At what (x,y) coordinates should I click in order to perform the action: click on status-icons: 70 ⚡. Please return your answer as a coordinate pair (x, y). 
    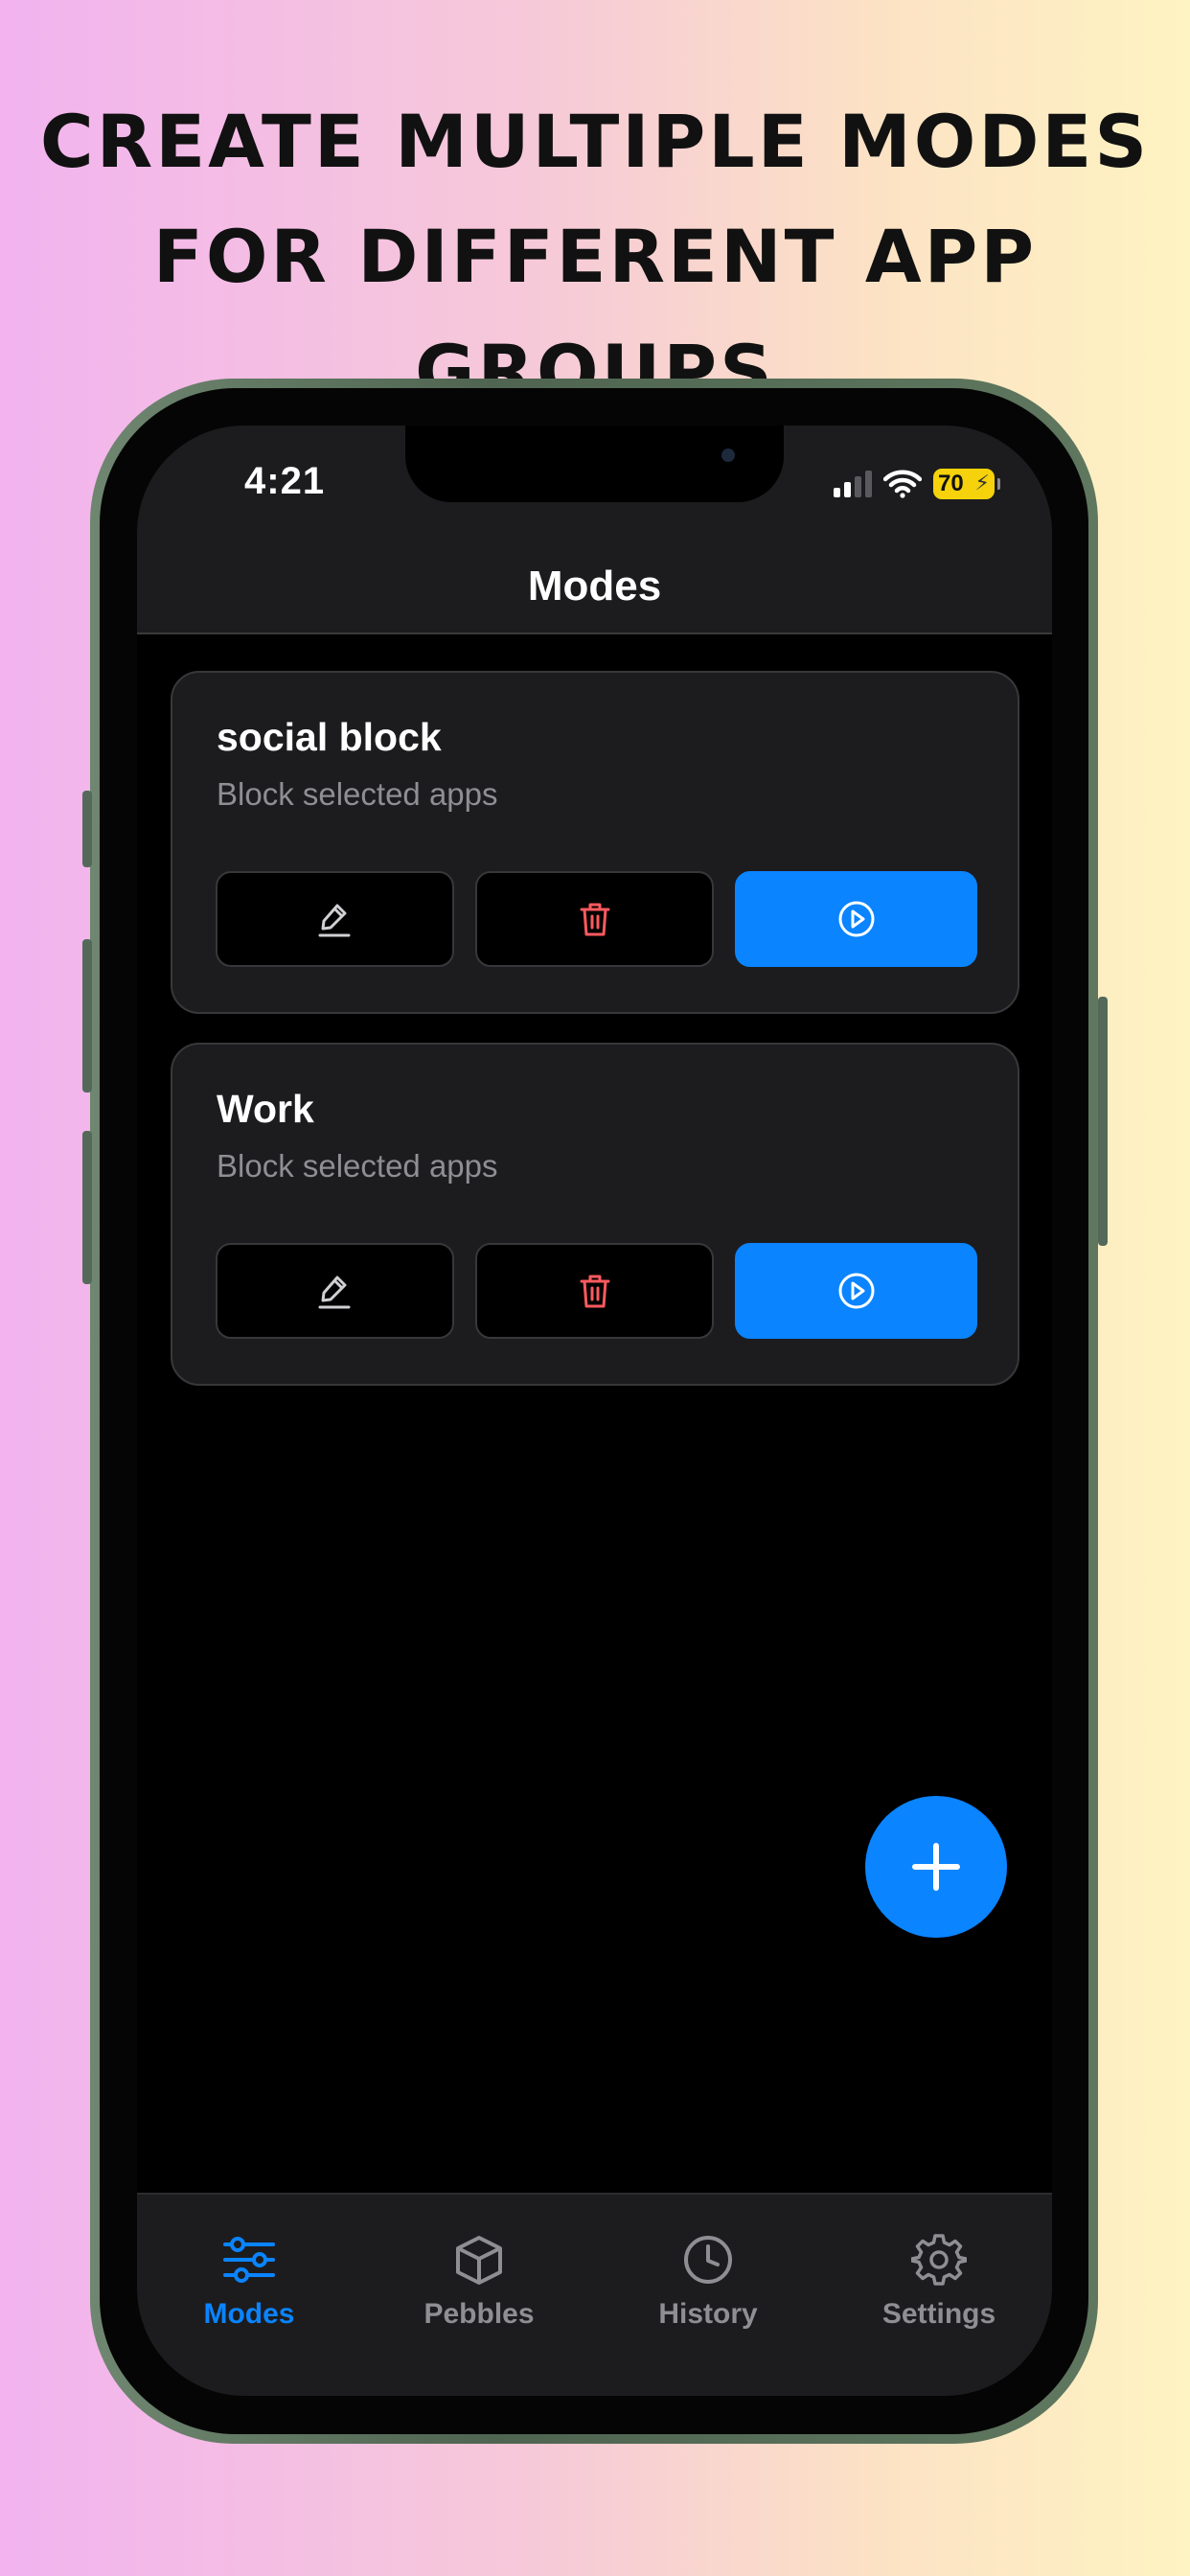
    Looking at the image, I should click on (917, 484).